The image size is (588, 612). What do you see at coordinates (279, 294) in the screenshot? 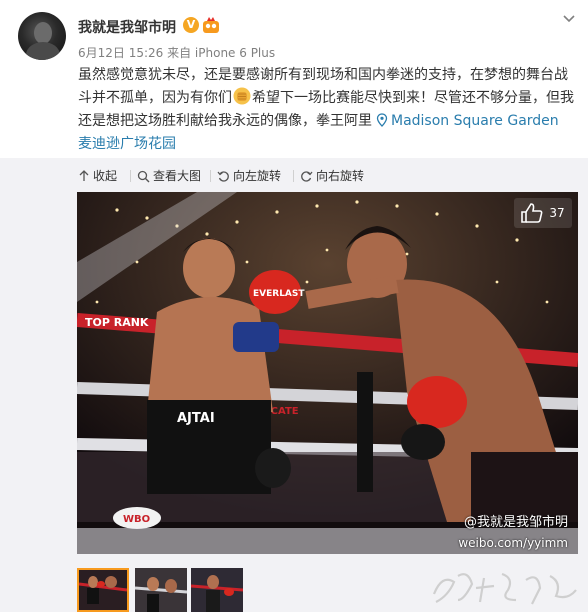
I see `glove-brand-text: EVERLAST` at bounding box center [279, 294].